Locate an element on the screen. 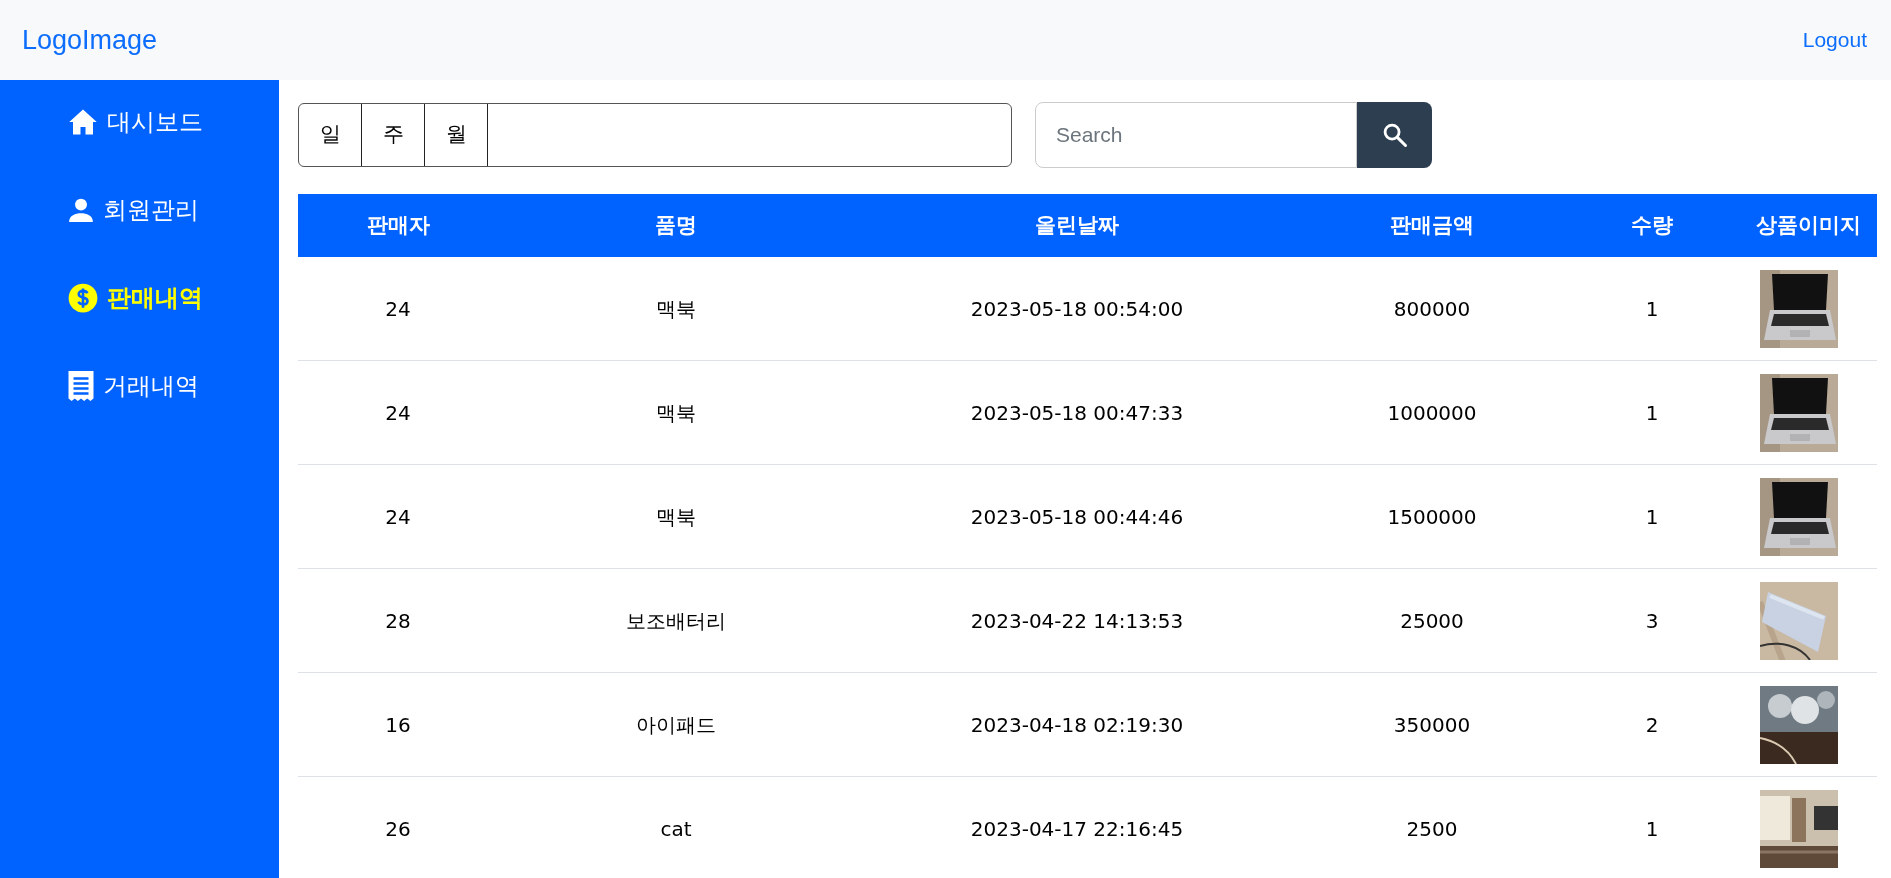 This screenshot has width=1891, height=878. column-header: 품명 is located at coordinates (676, 225).